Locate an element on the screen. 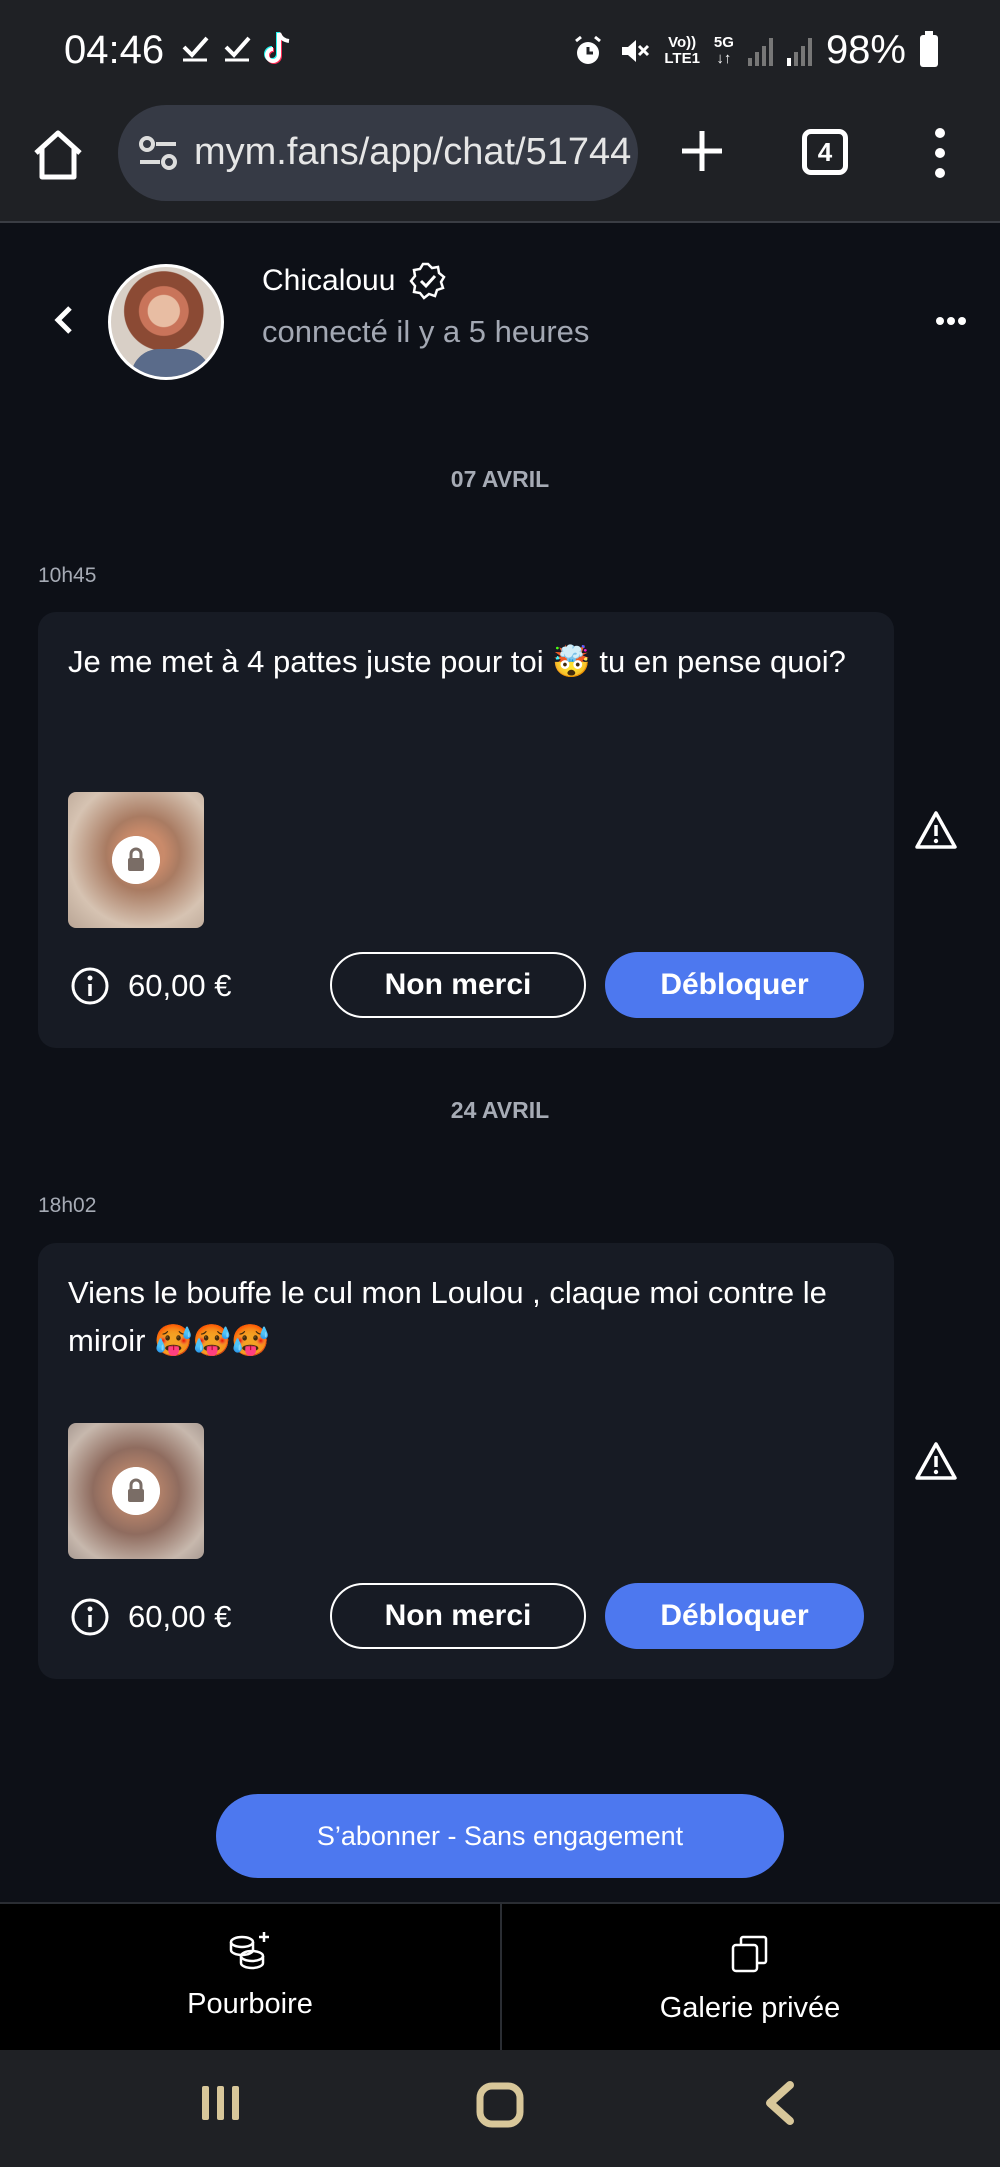 Image resolution: width=1000 pixels, height=2167 pixels. battery-icon is located at coordinates (929, 48).